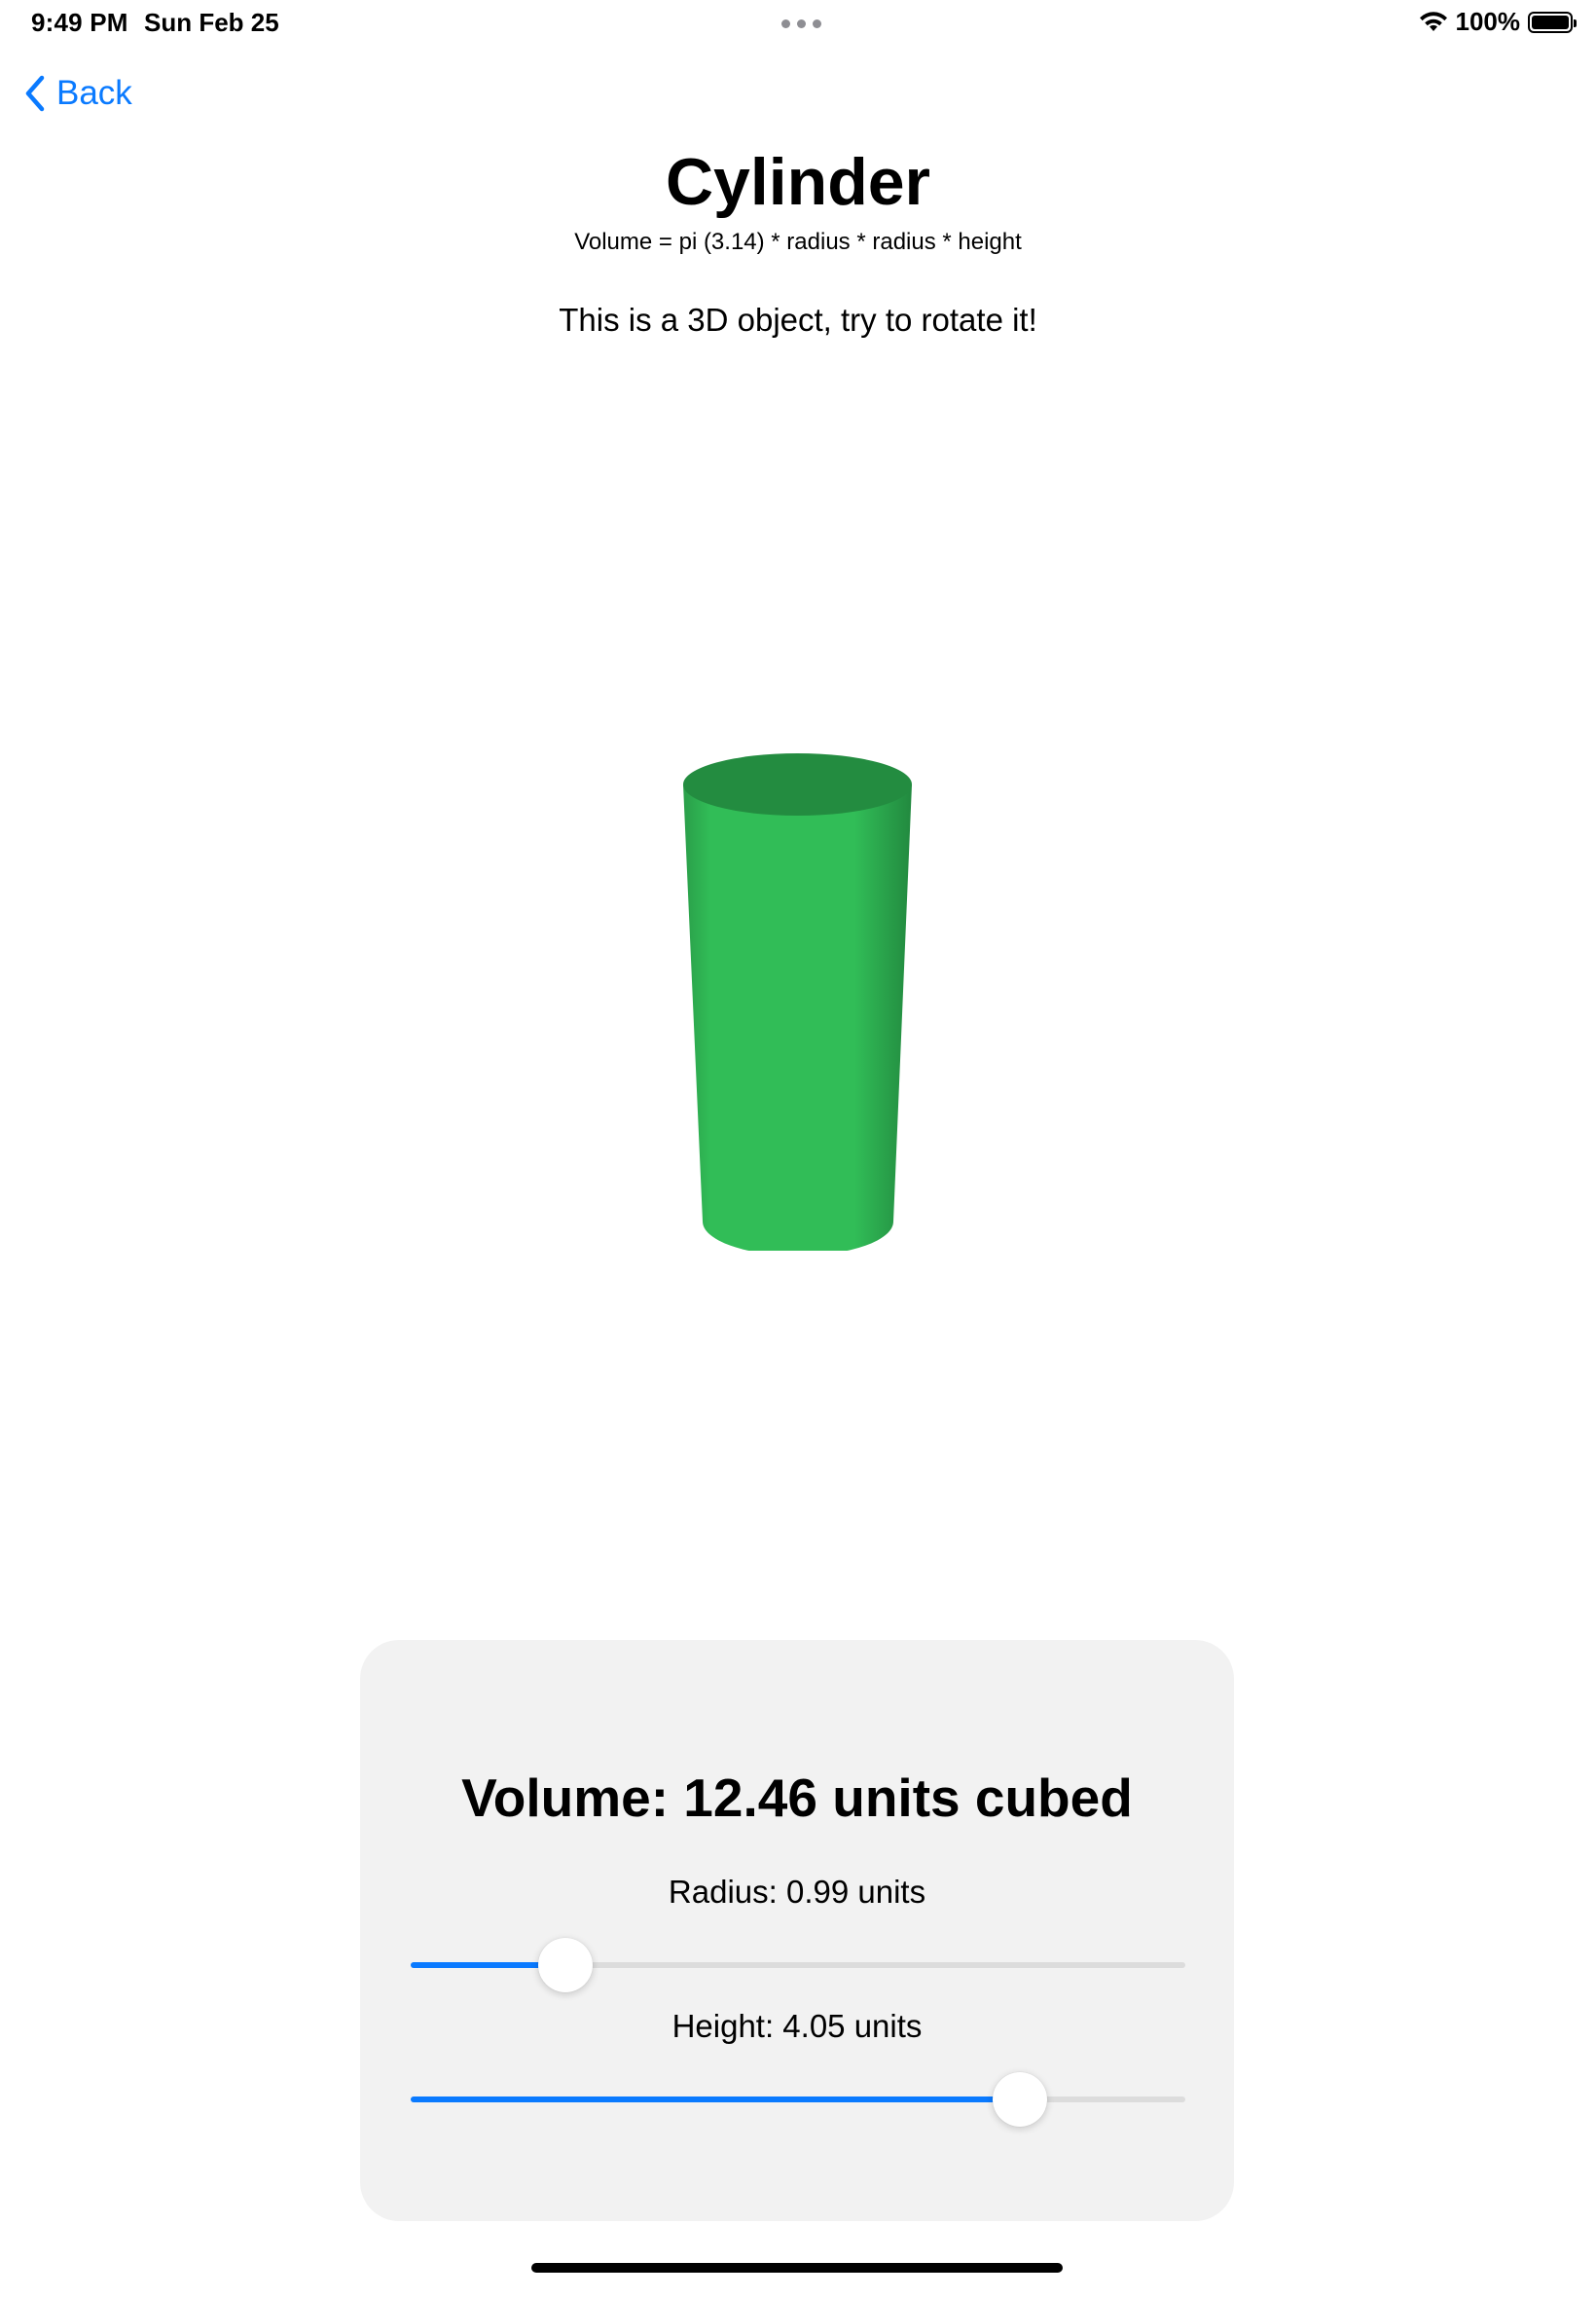 This screenshot has height=2297, width=1596. What do you see at coordinates (798, 1965) in the screenshot?
I see `radius-slider` at bounding box center [798, 1965].